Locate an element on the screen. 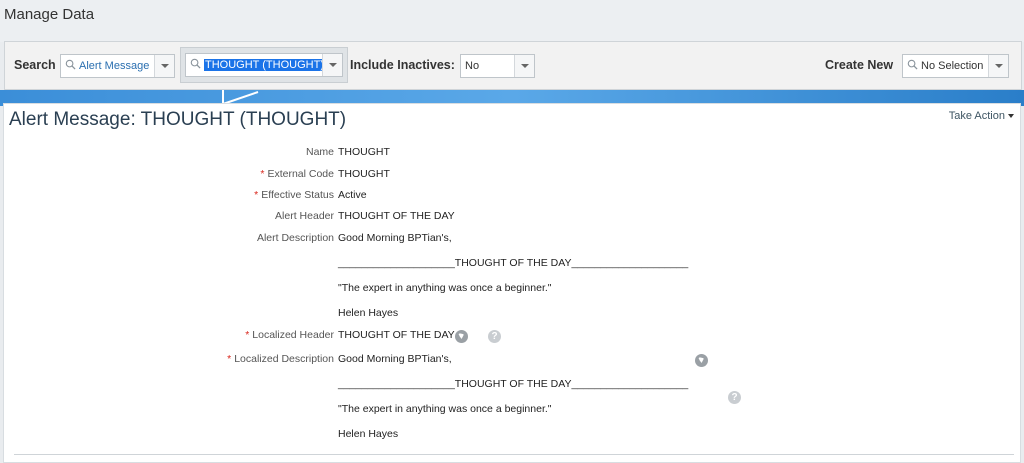  create-new-select: No Selection is located at coordinates (955, 66).